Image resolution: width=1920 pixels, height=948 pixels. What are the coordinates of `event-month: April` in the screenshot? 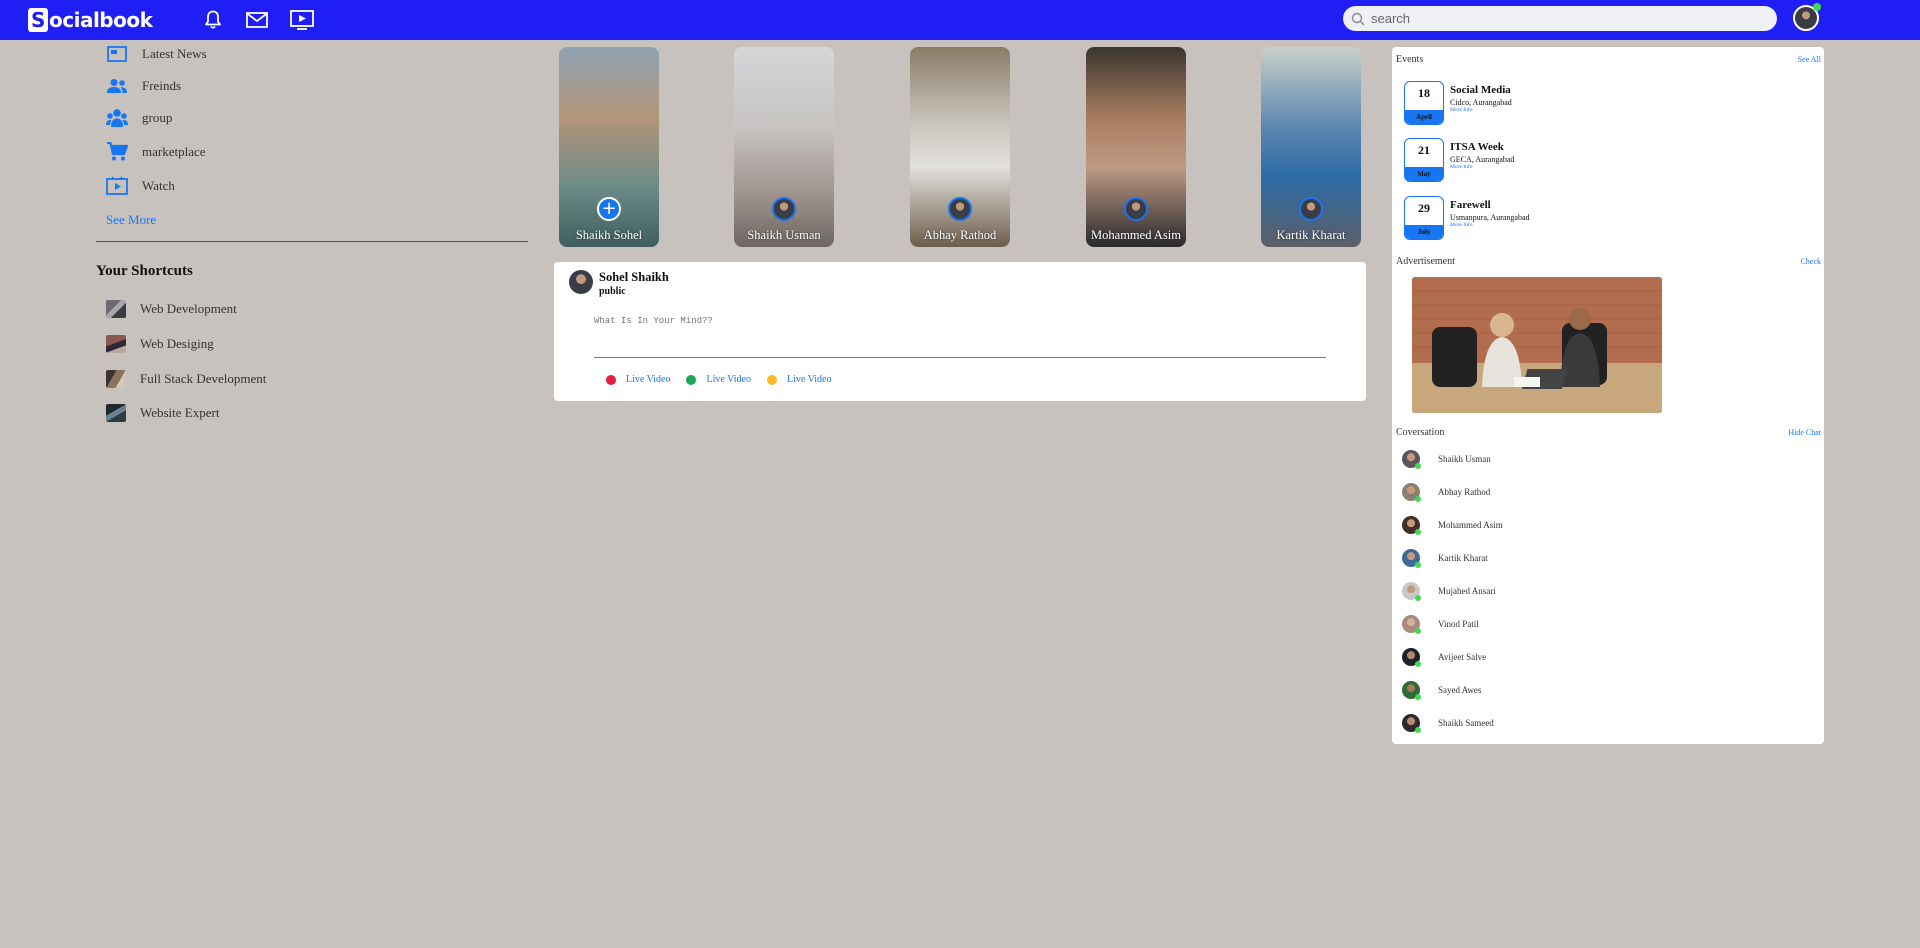 It's located at (1424, 117).